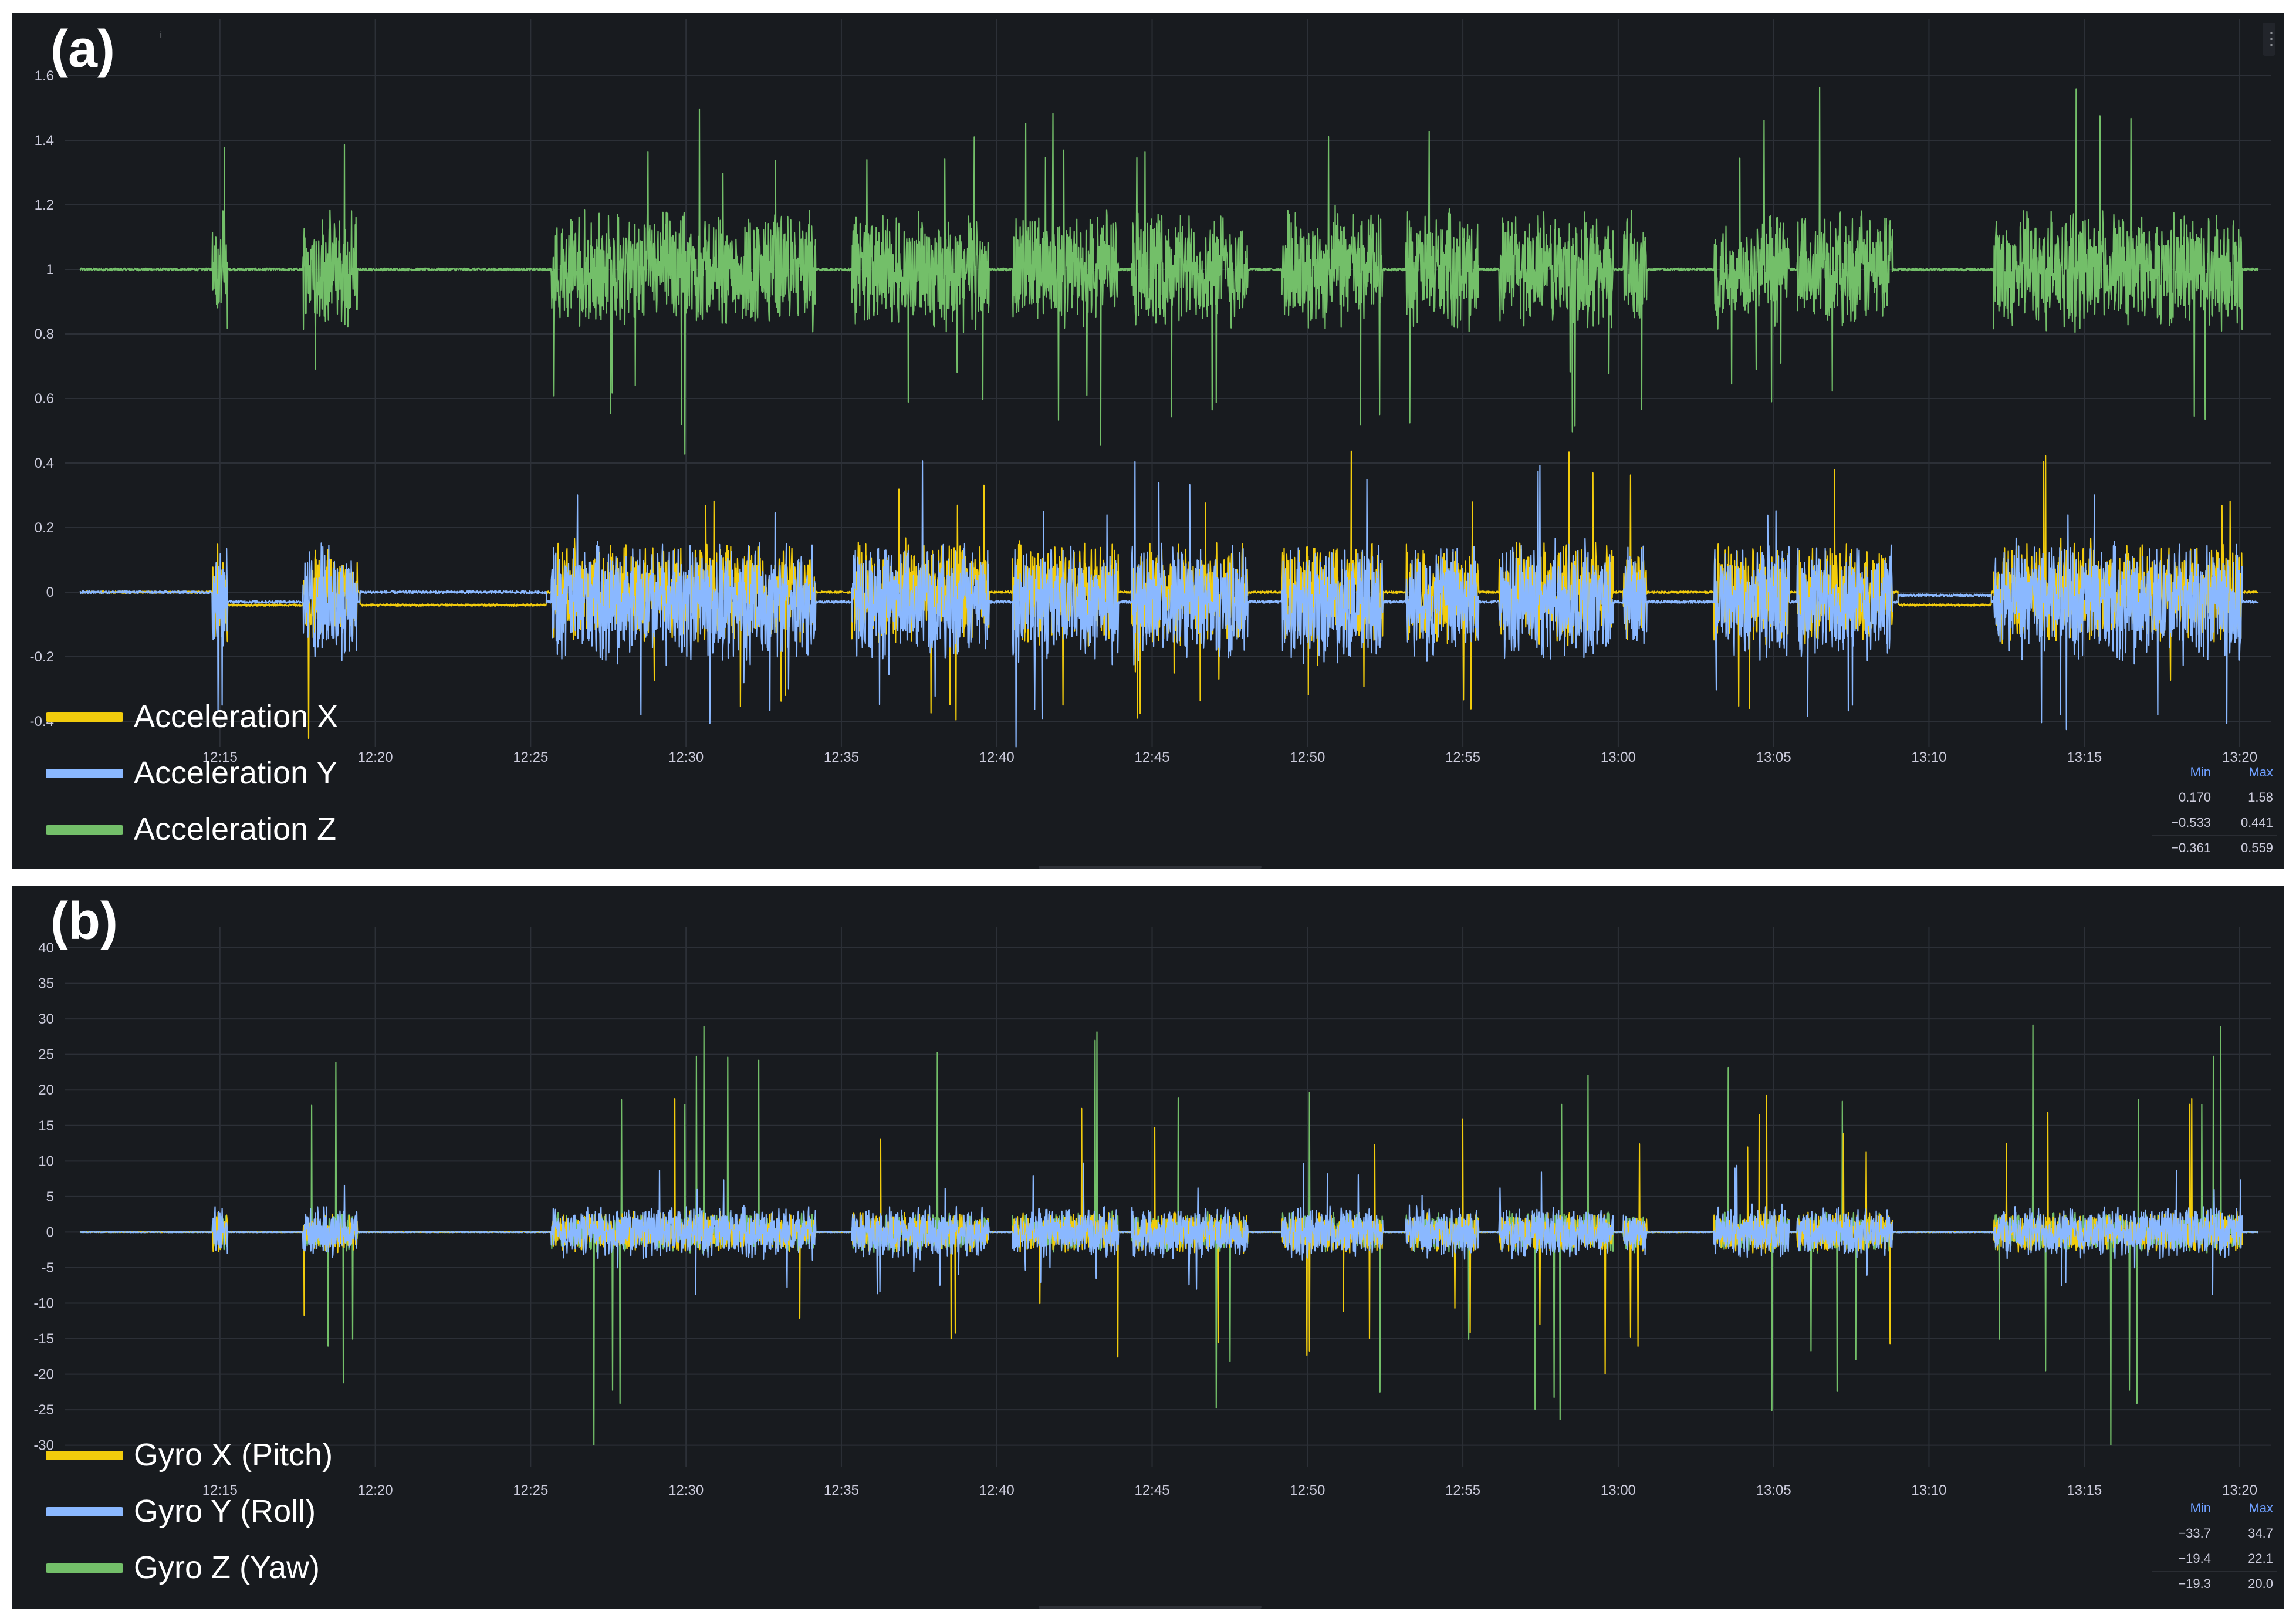 This screenshot has width=2296, height=1618. Describe the element at coordinates (43, 1375) in the screenshot. I see `y-tick-label: -20` at that location.